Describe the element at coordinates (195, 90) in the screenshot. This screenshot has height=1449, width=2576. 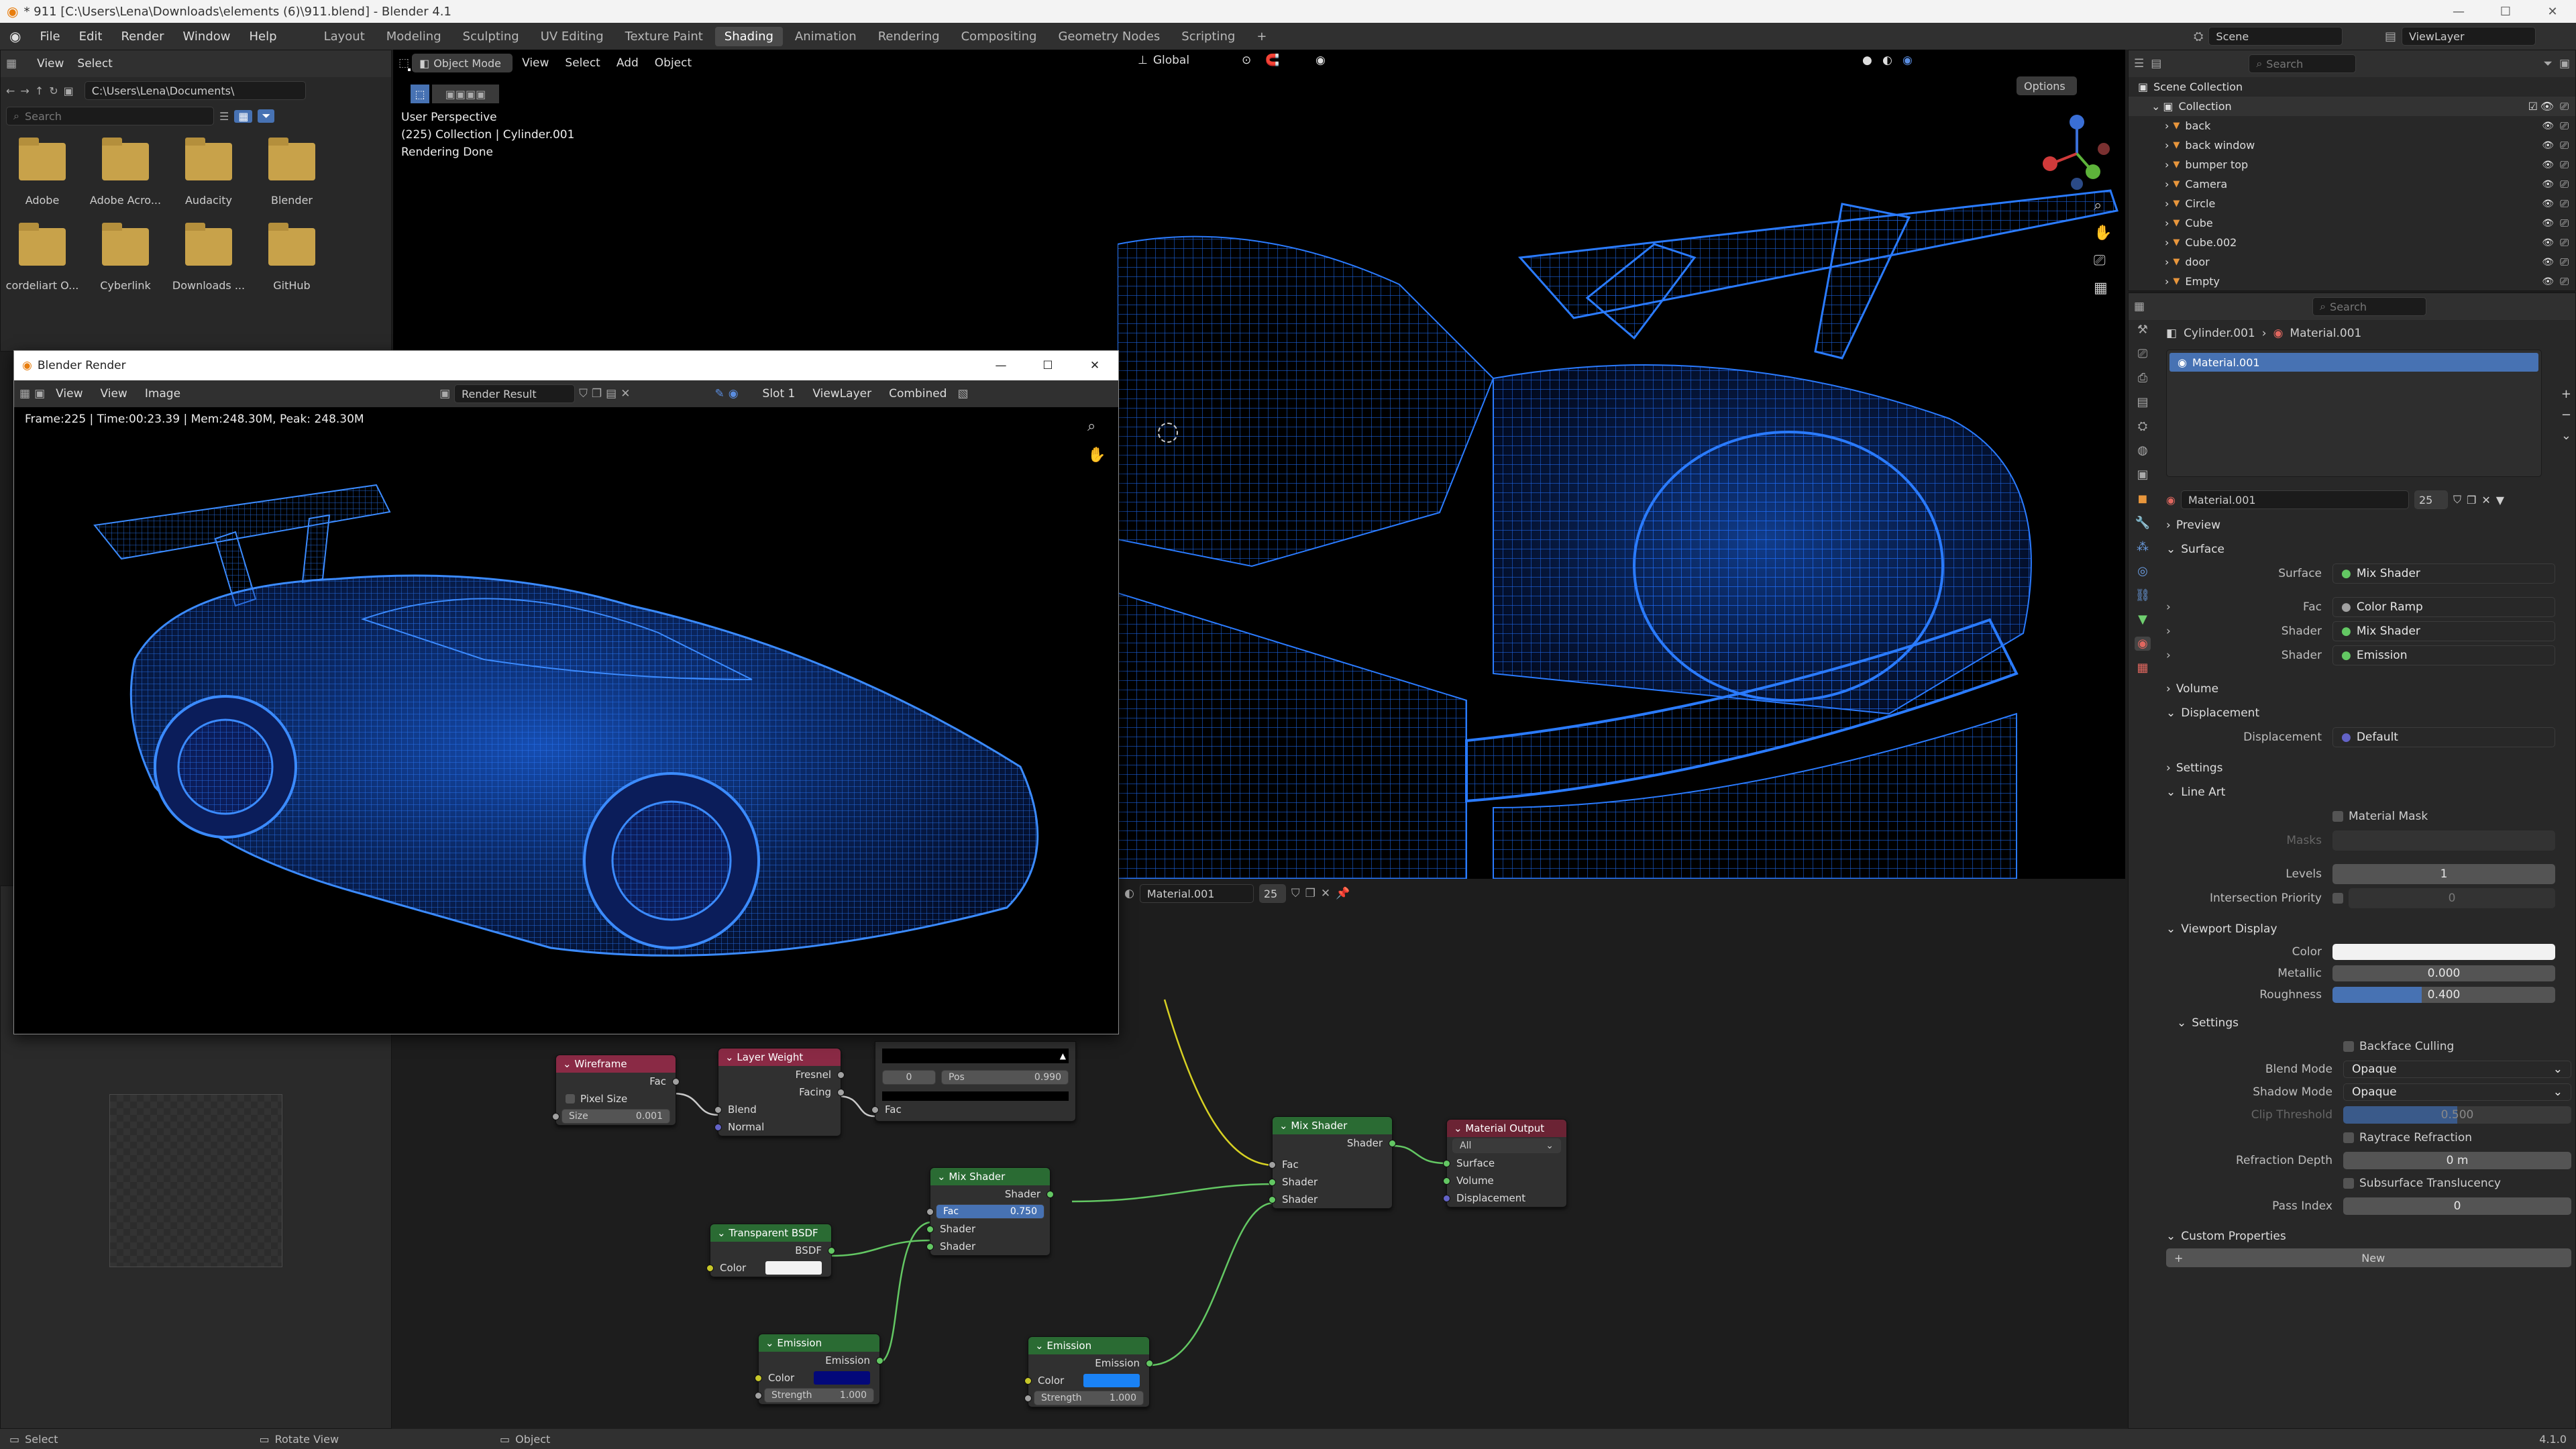
I see `path-input: C:\Users\Lena\Documents\` at that location.